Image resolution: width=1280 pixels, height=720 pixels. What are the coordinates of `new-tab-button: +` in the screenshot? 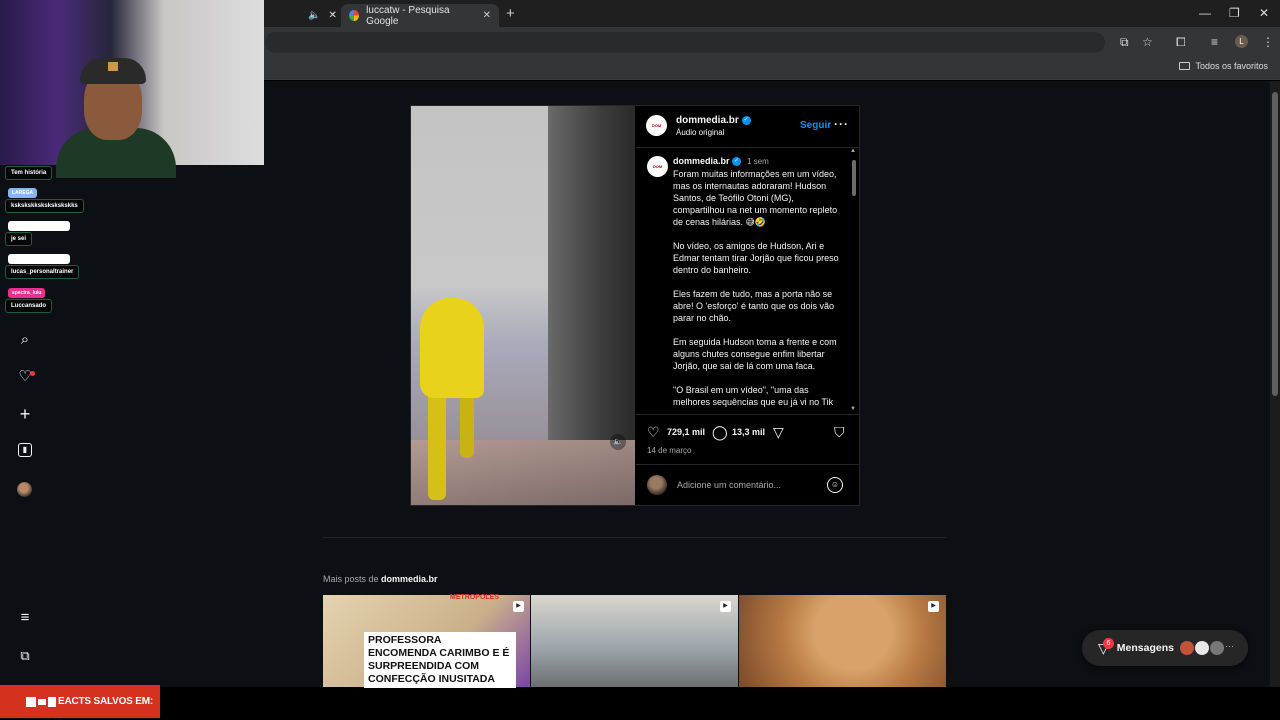 It's located at (510, 13).